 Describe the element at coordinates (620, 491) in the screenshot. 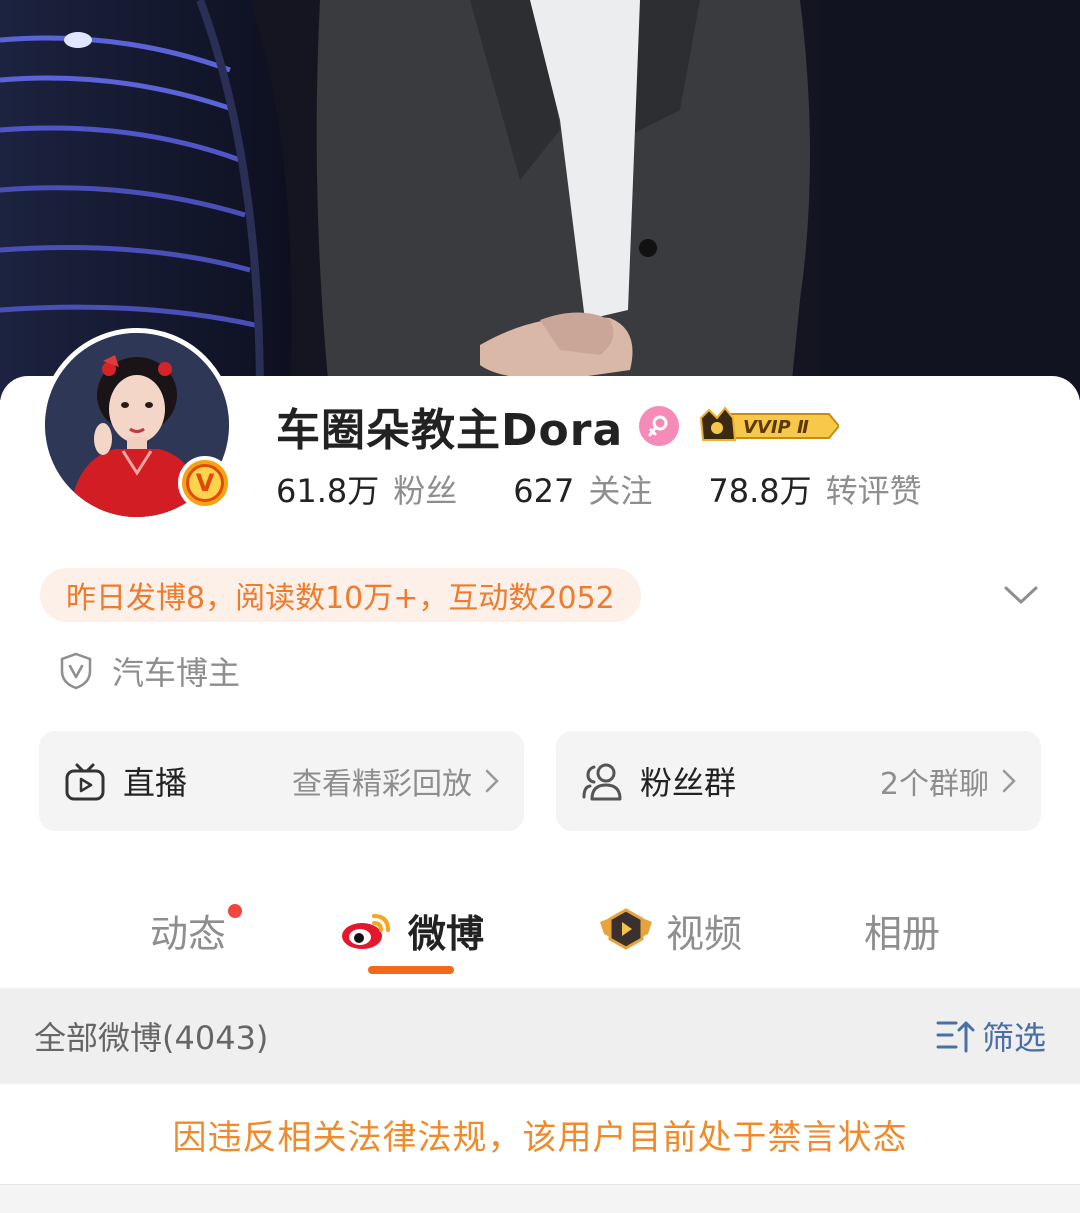

I see `stat-label: 关注` at that location.